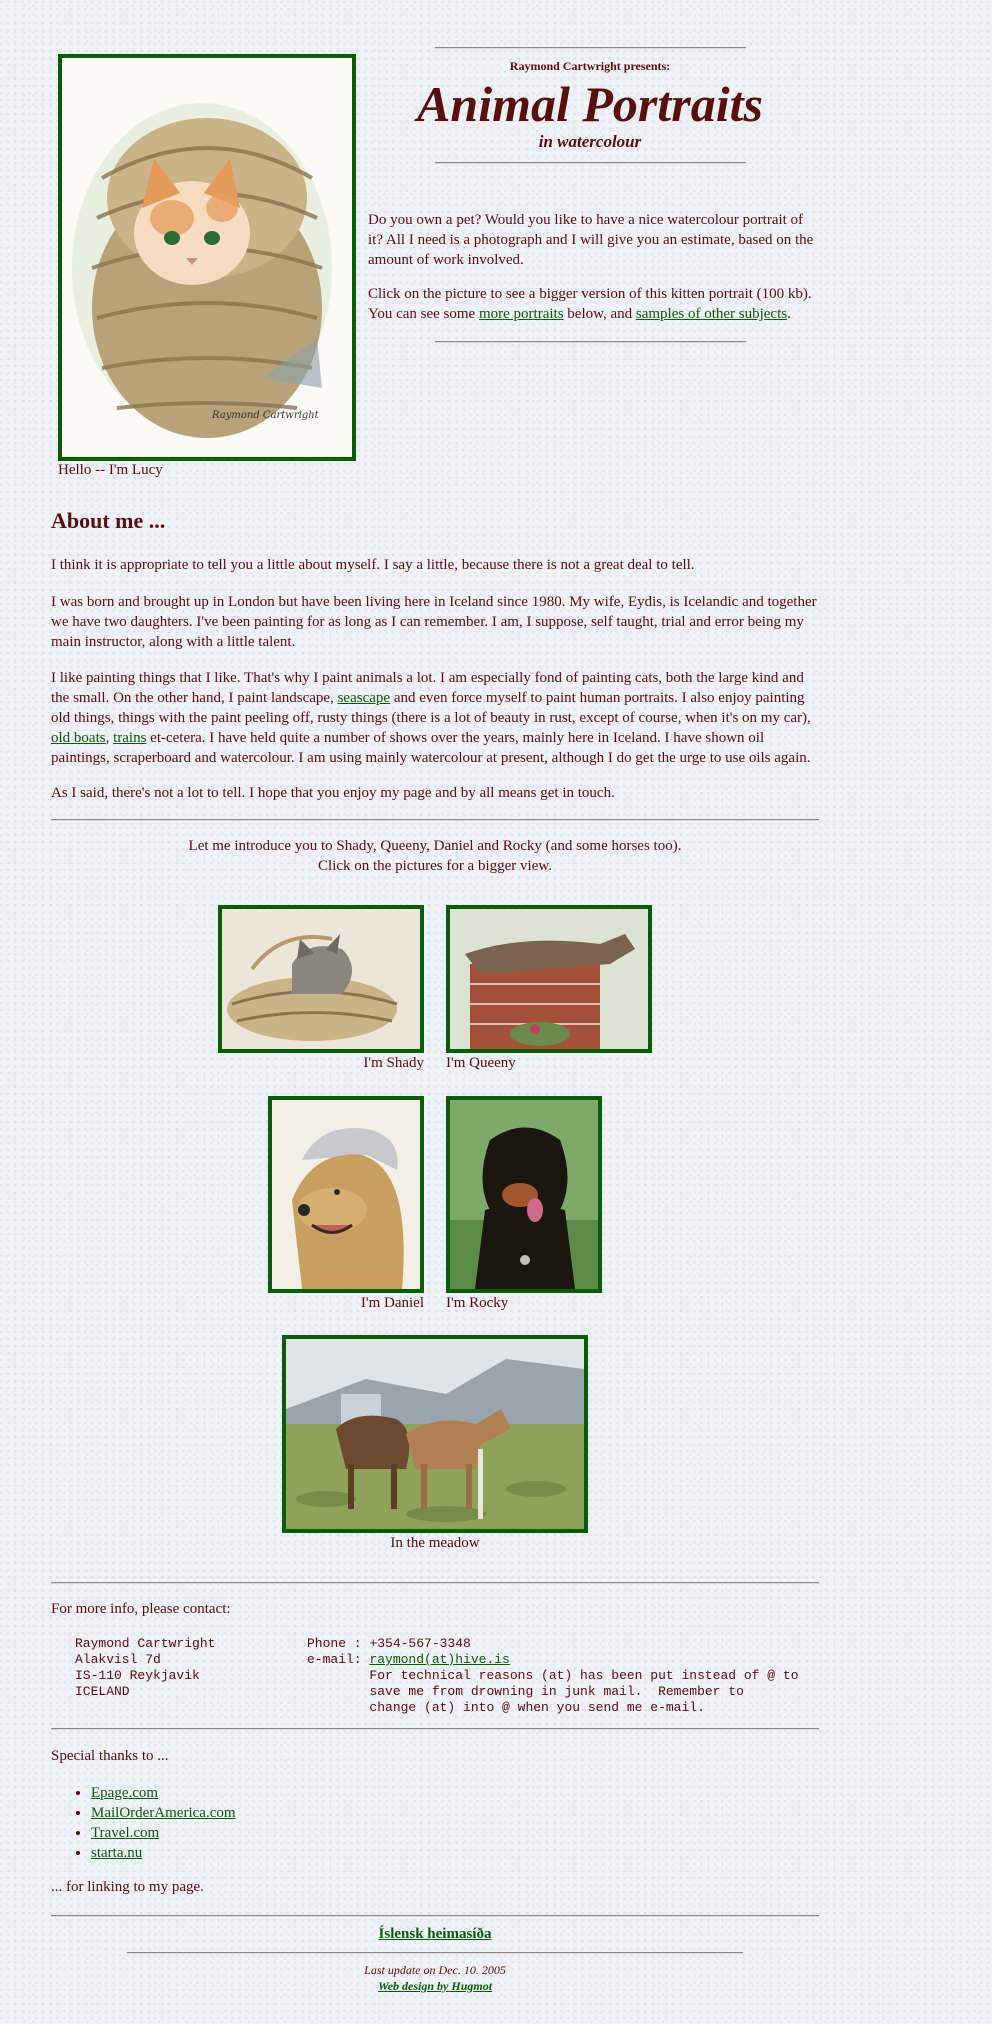 Image resolution: width=992 pixels, height=2024 pixels. What do you see at coordinates (435, 1953) in the screenshot?
I see `footer-rule` at bounding box center [435, 1953].